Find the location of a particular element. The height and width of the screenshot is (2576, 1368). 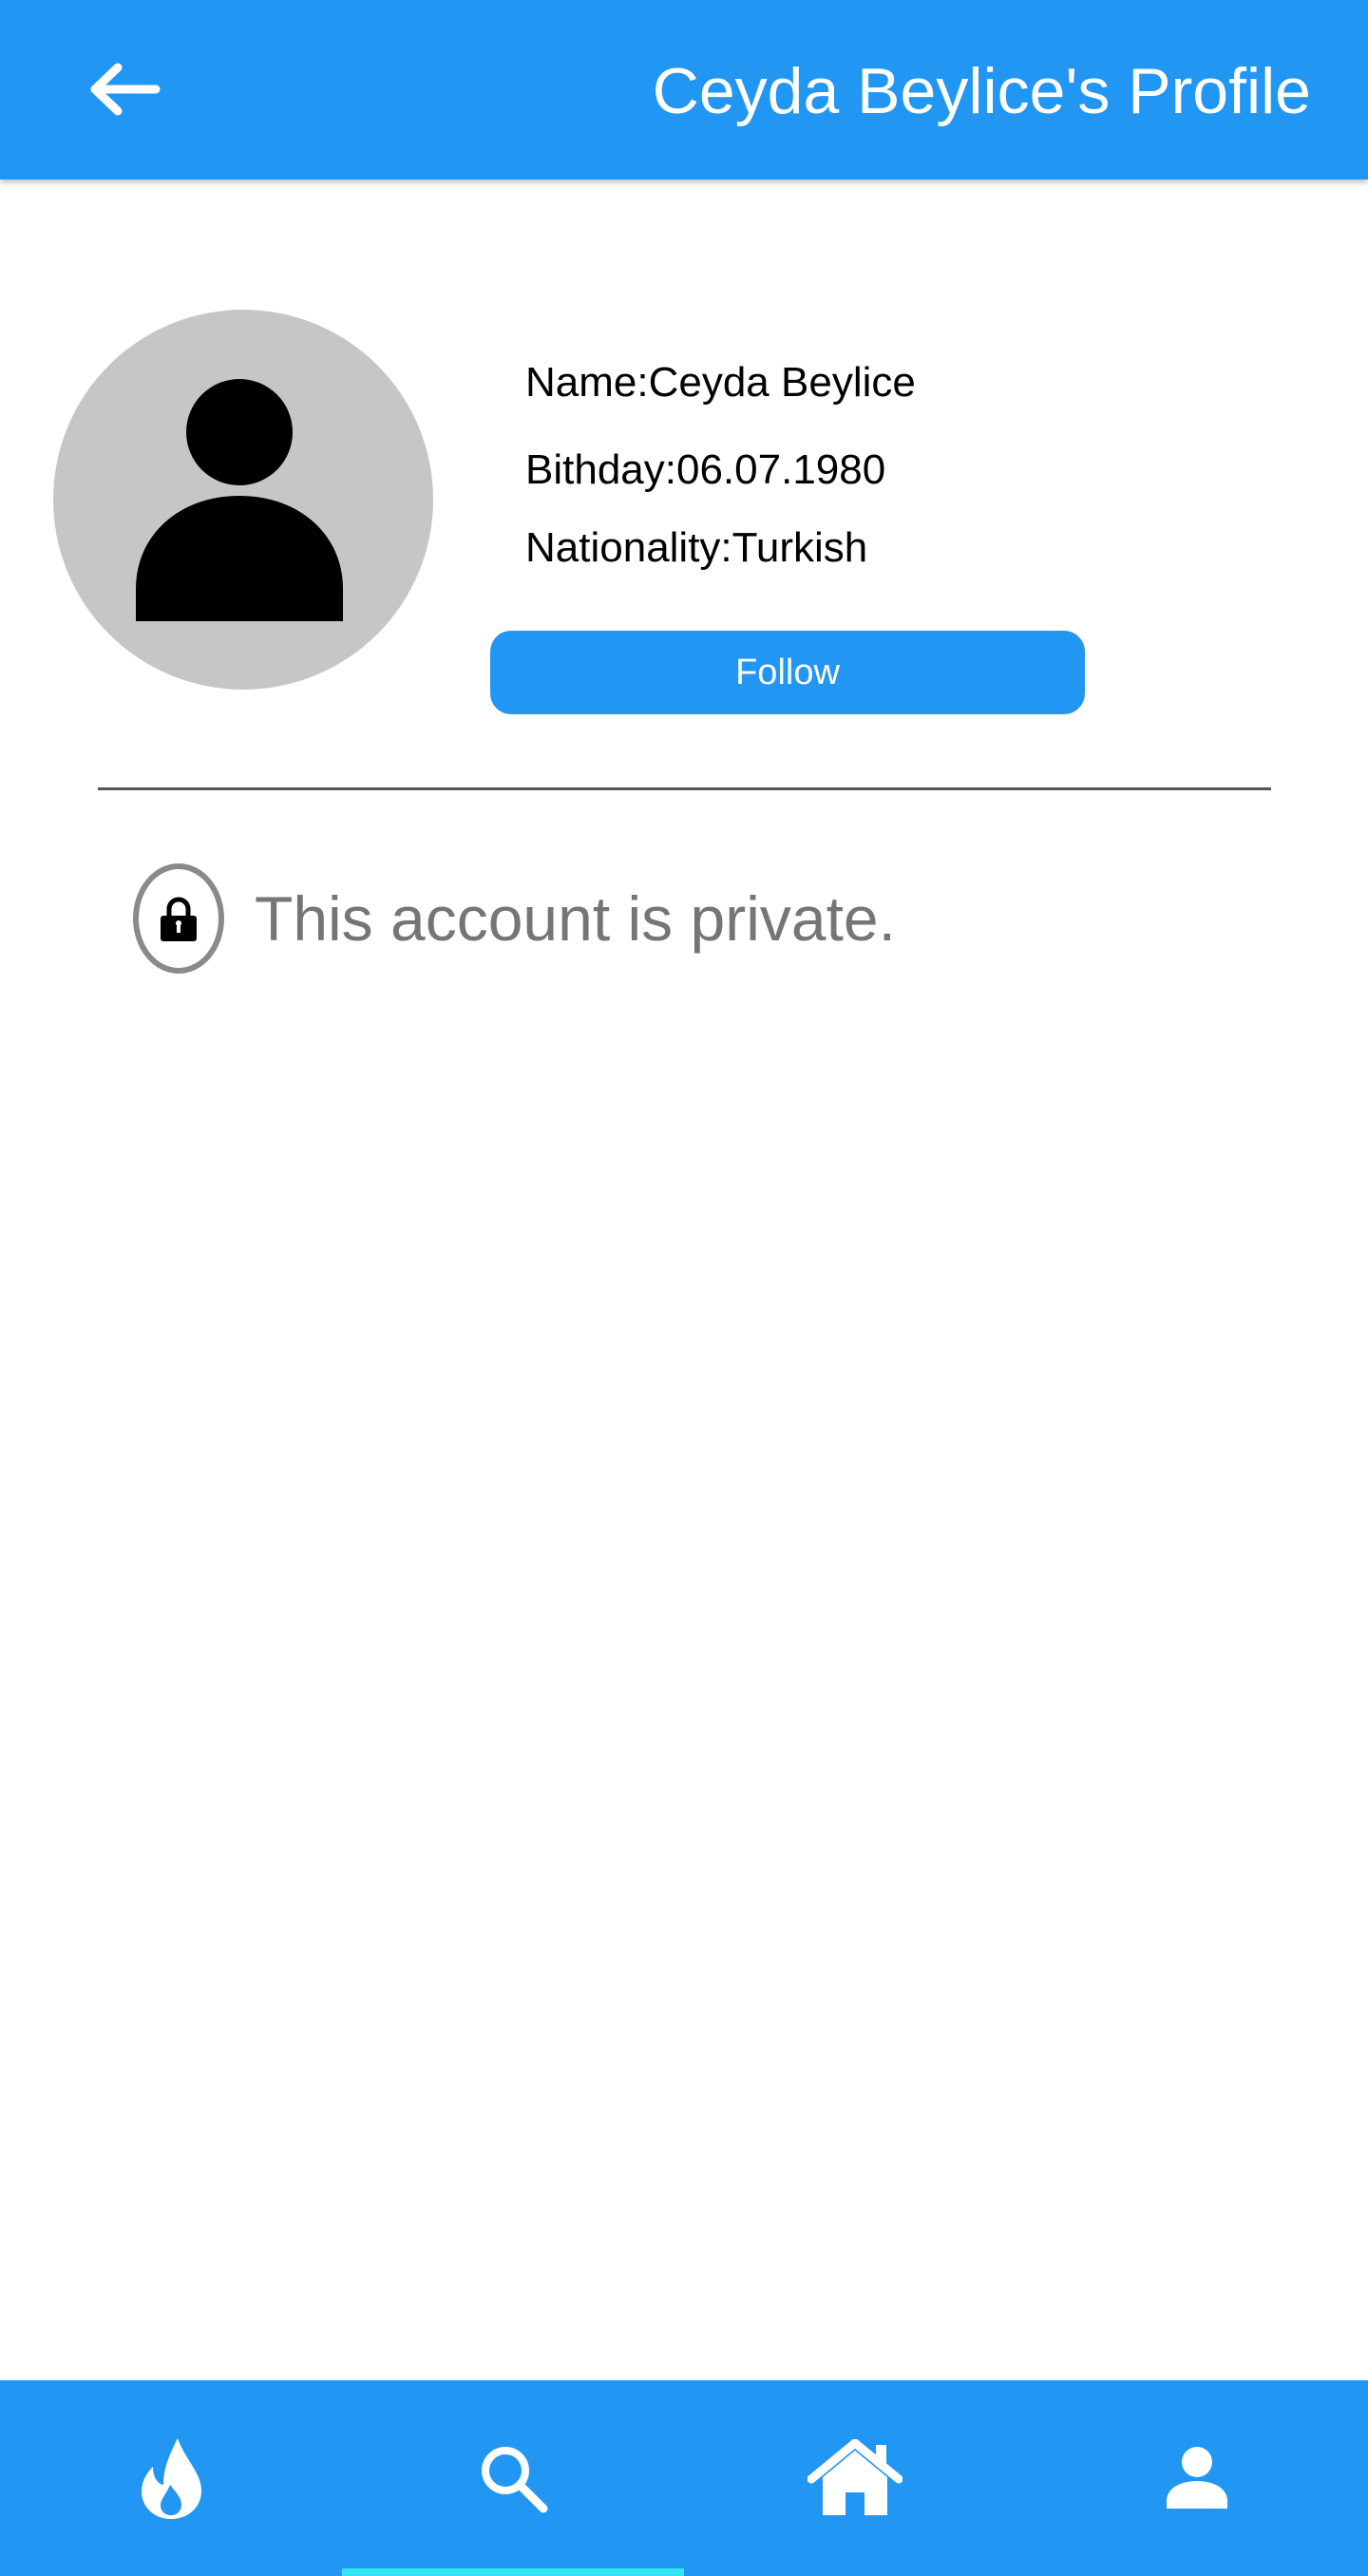

lock-badge is located at coordinates (178, 918).